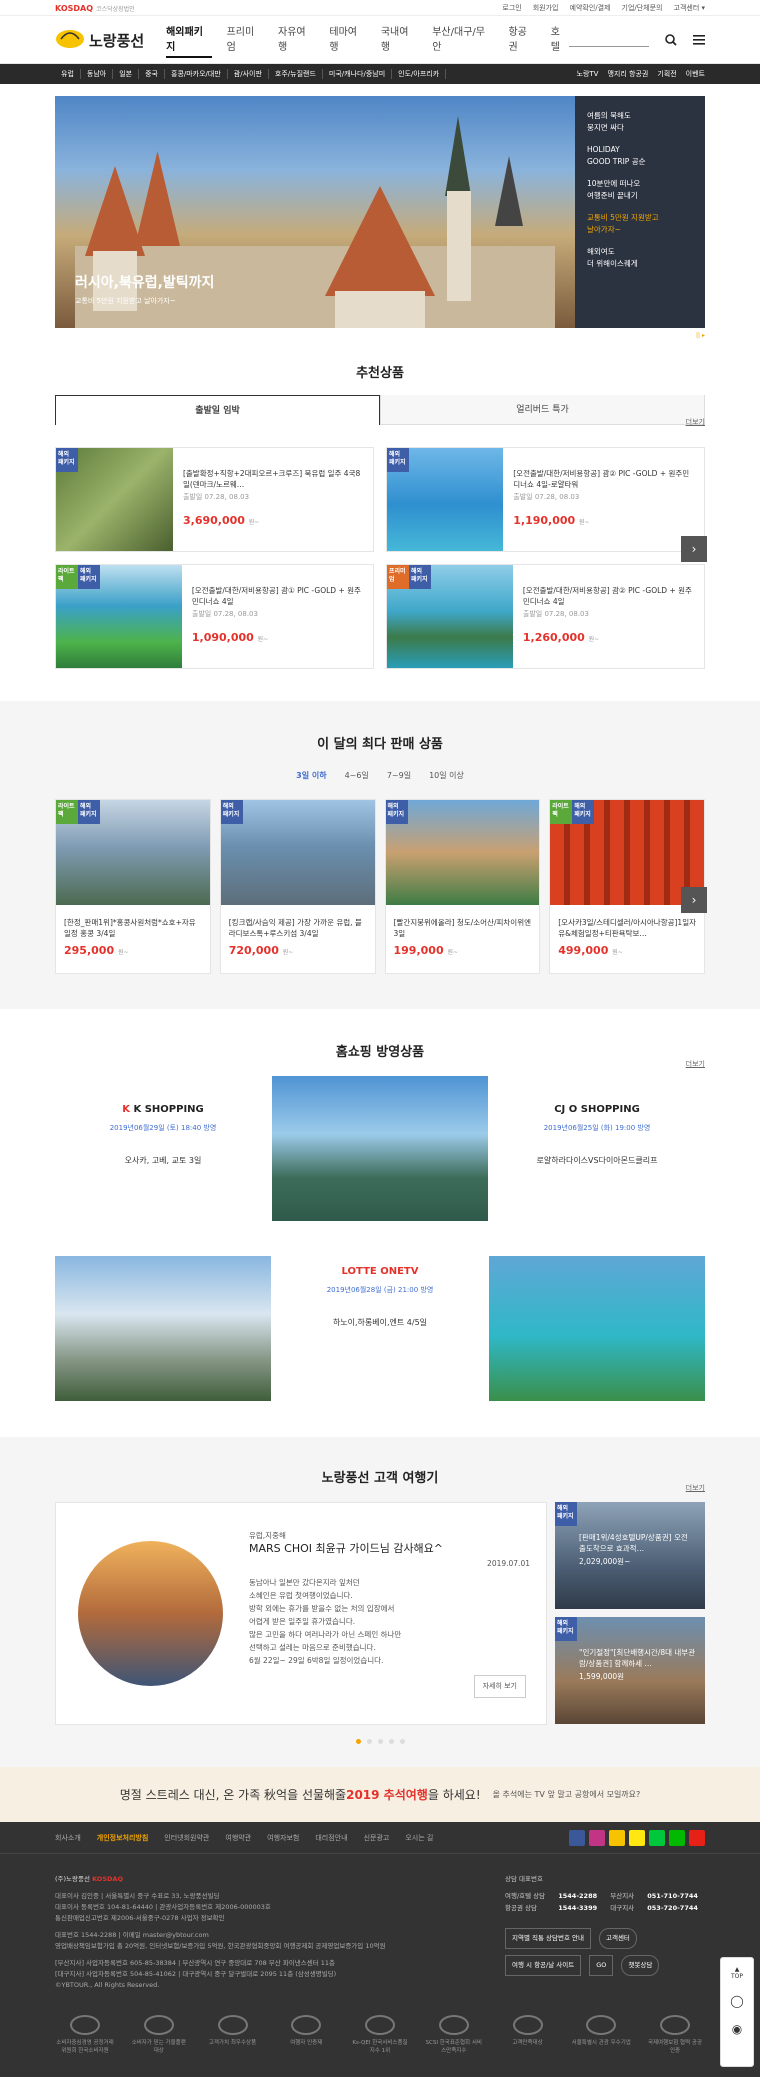 The height and width of the screenshot is (2077, 760). What do you see at coordinates (657, 1838) in the screenshot?
I see `naver-blog-icon` at bounding box center [657, 1838].